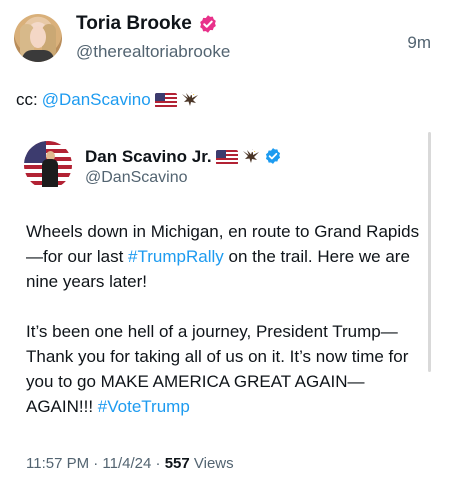 This screenshot has width=451, height=500. Describe the element at coordinates (429, 252) in the screenshot. I see `scrollbar` at that location.